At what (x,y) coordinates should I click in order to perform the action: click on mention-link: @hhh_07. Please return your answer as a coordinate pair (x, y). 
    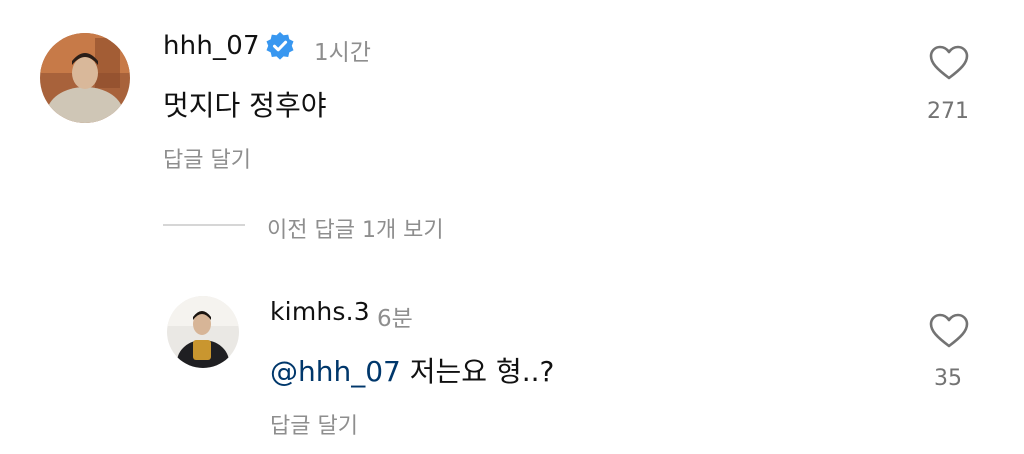
    Looking at the image, I should click on (335, 371).